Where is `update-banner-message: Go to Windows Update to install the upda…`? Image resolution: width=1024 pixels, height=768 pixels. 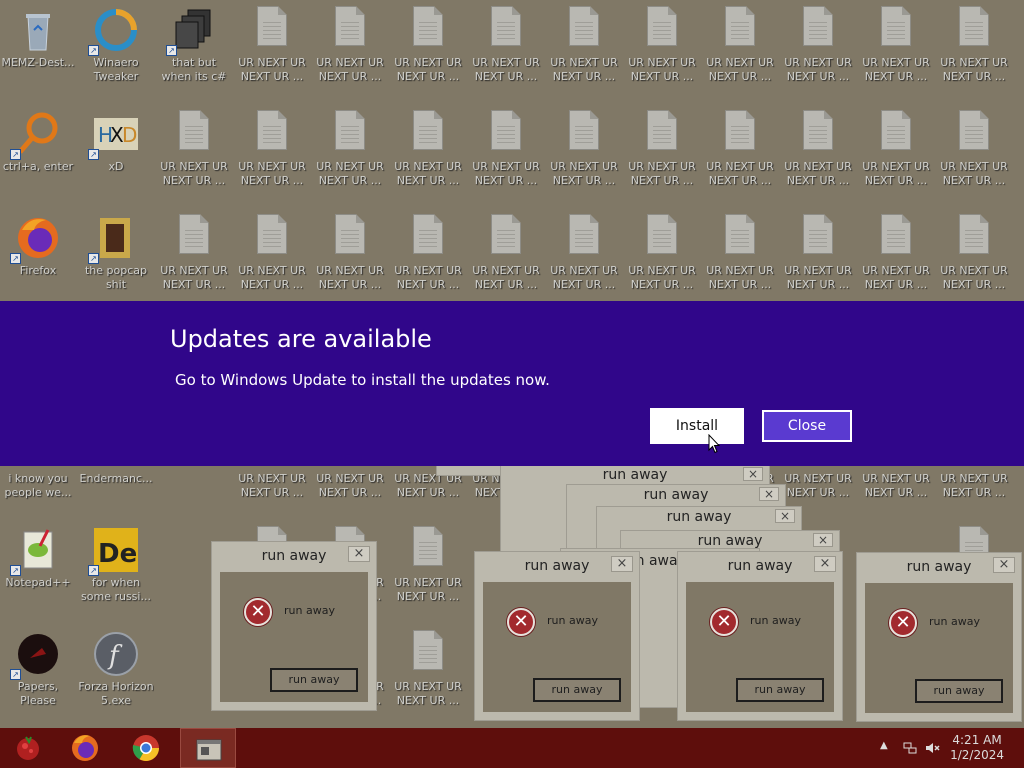 update-banner-message: Go to Windows Update to install the upda… is located at coordinates (362, 380).